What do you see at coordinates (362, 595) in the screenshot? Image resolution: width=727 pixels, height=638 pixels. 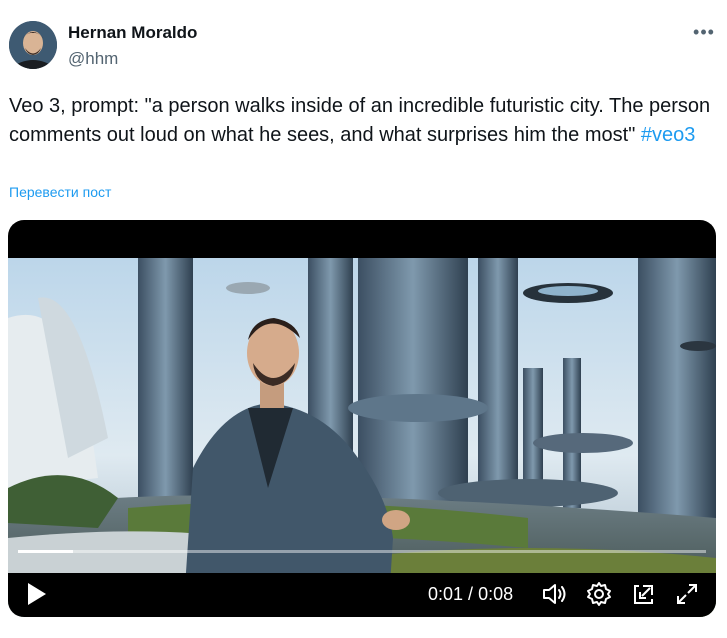 I see `control-bar: 0:01 / 0:08` at bounding box center [362, 595].